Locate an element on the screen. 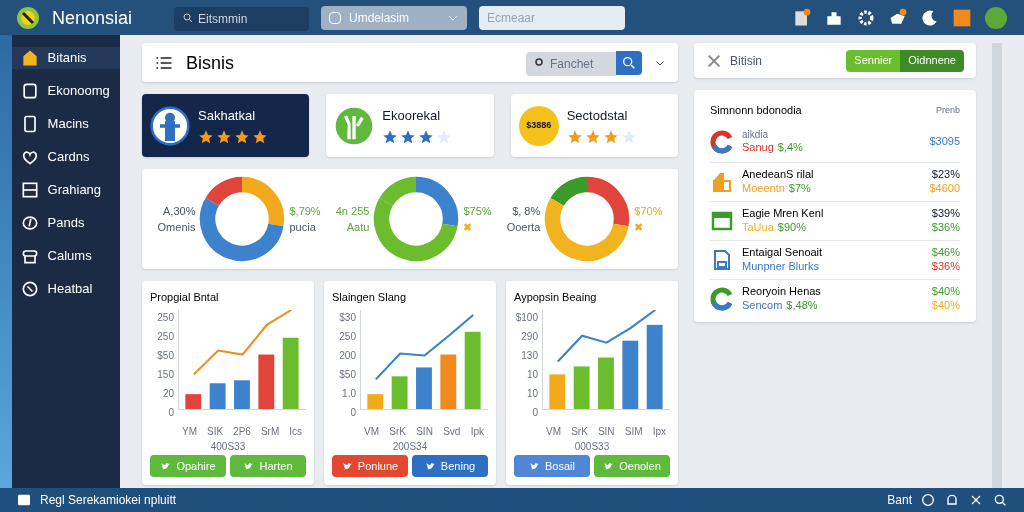  donut-label: Omenis is located at coordinates (176, 227).